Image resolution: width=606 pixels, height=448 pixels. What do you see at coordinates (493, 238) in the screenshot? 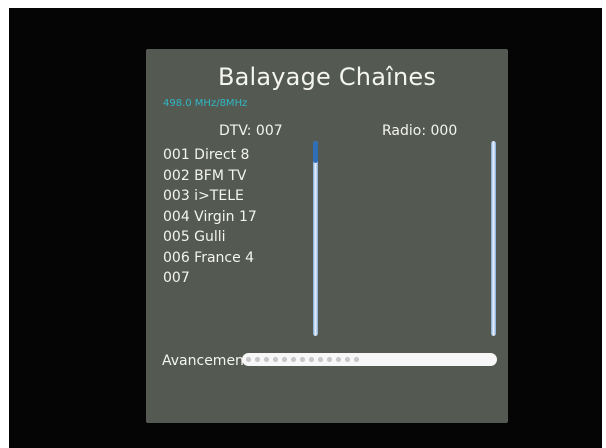
I see `radio-list-scrollbar` at bounding box center [493, 238].